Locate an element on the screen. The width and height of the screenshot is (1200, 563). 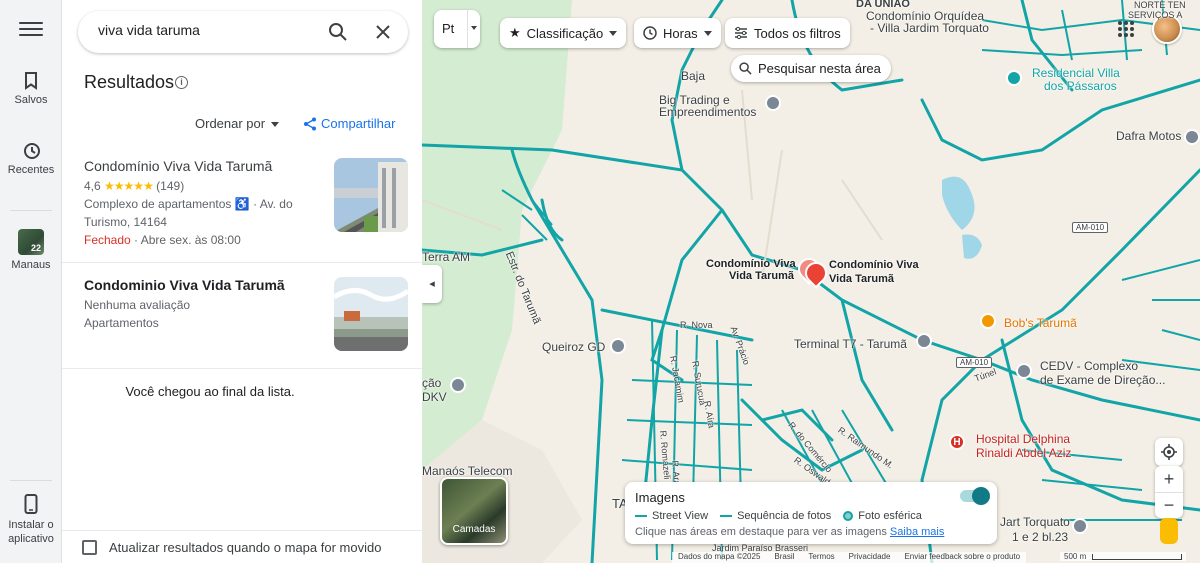
attrib-country: Brasil is located at coordinates (784, 557).